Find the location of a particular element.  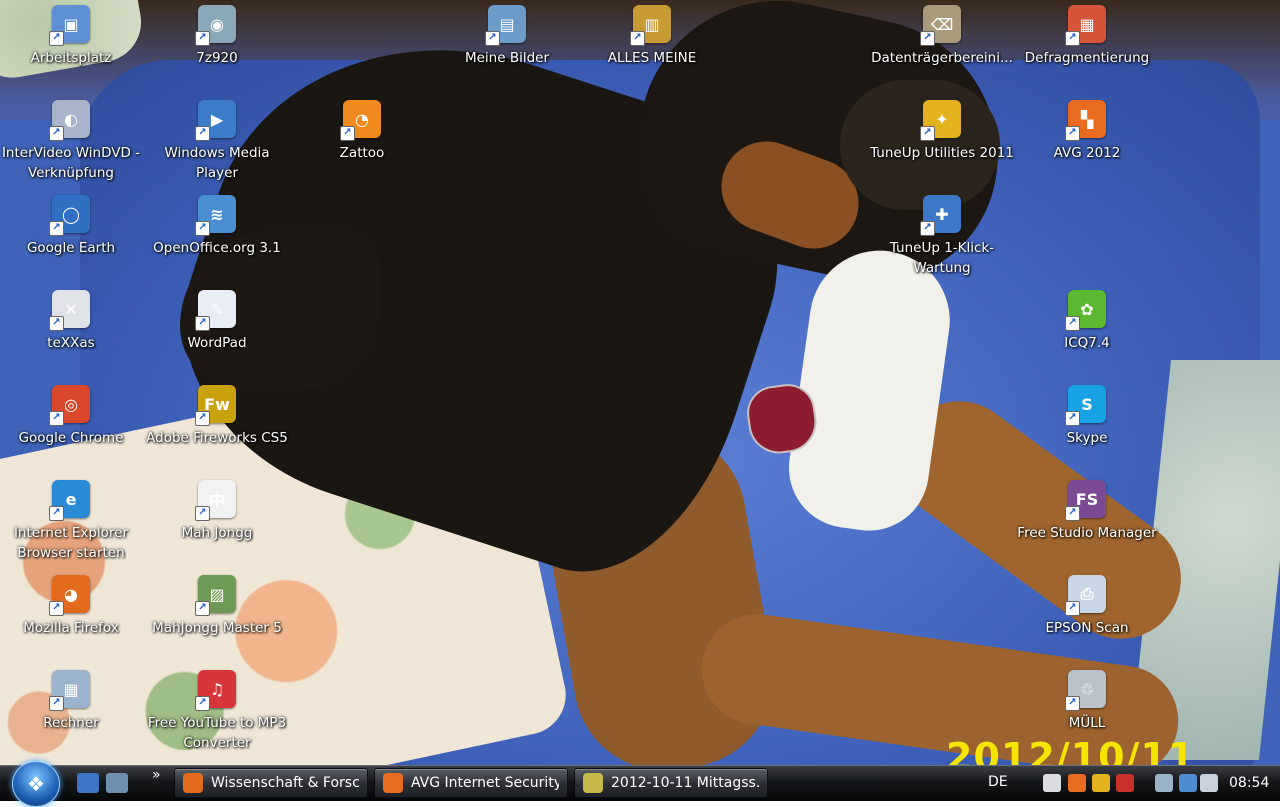

icq-flower-icon: ✿ ↗ is located at coordinates (1085, 310).